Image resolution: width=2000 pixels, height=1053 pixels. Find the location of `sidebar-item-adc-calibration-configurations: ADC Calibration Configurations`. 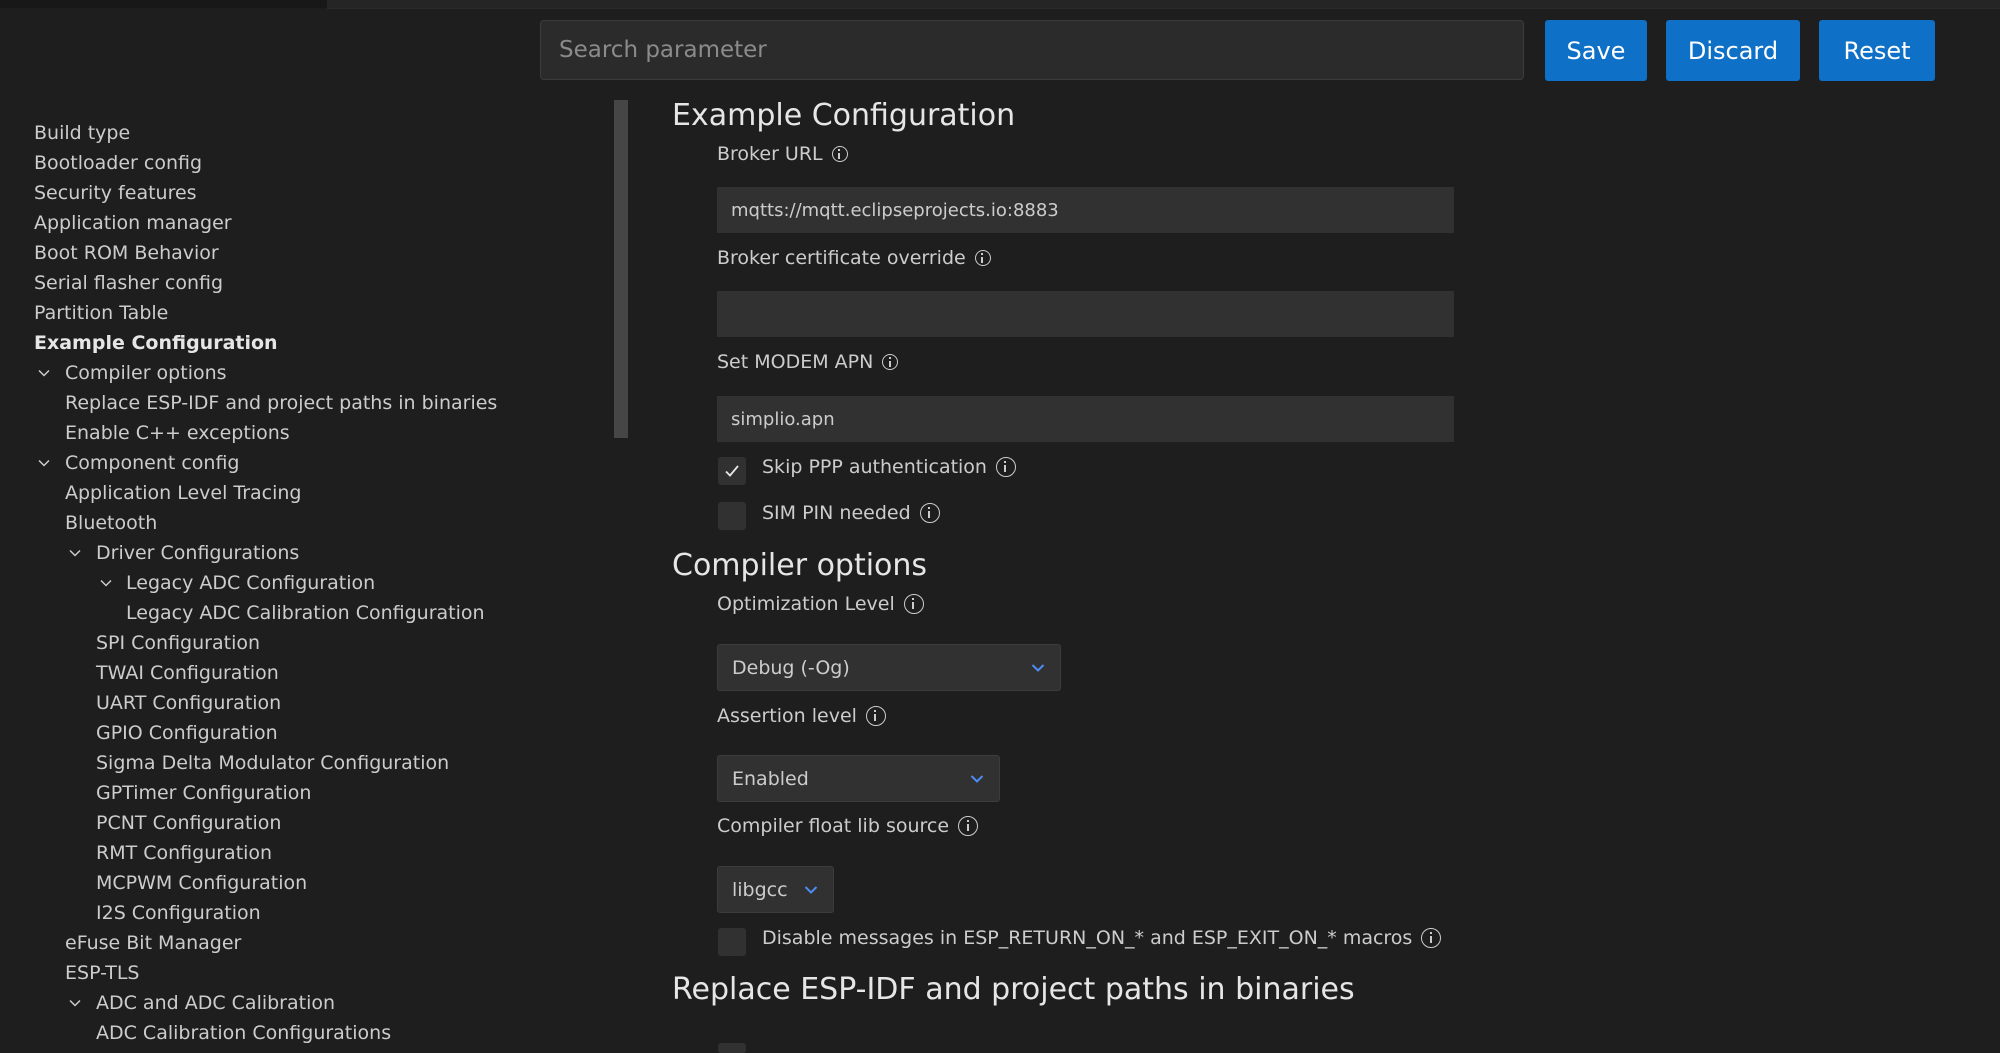

sidebar-item-adc-calibration-configurations: ADC Calibration Configurations is located at coordinates (314, 1033).